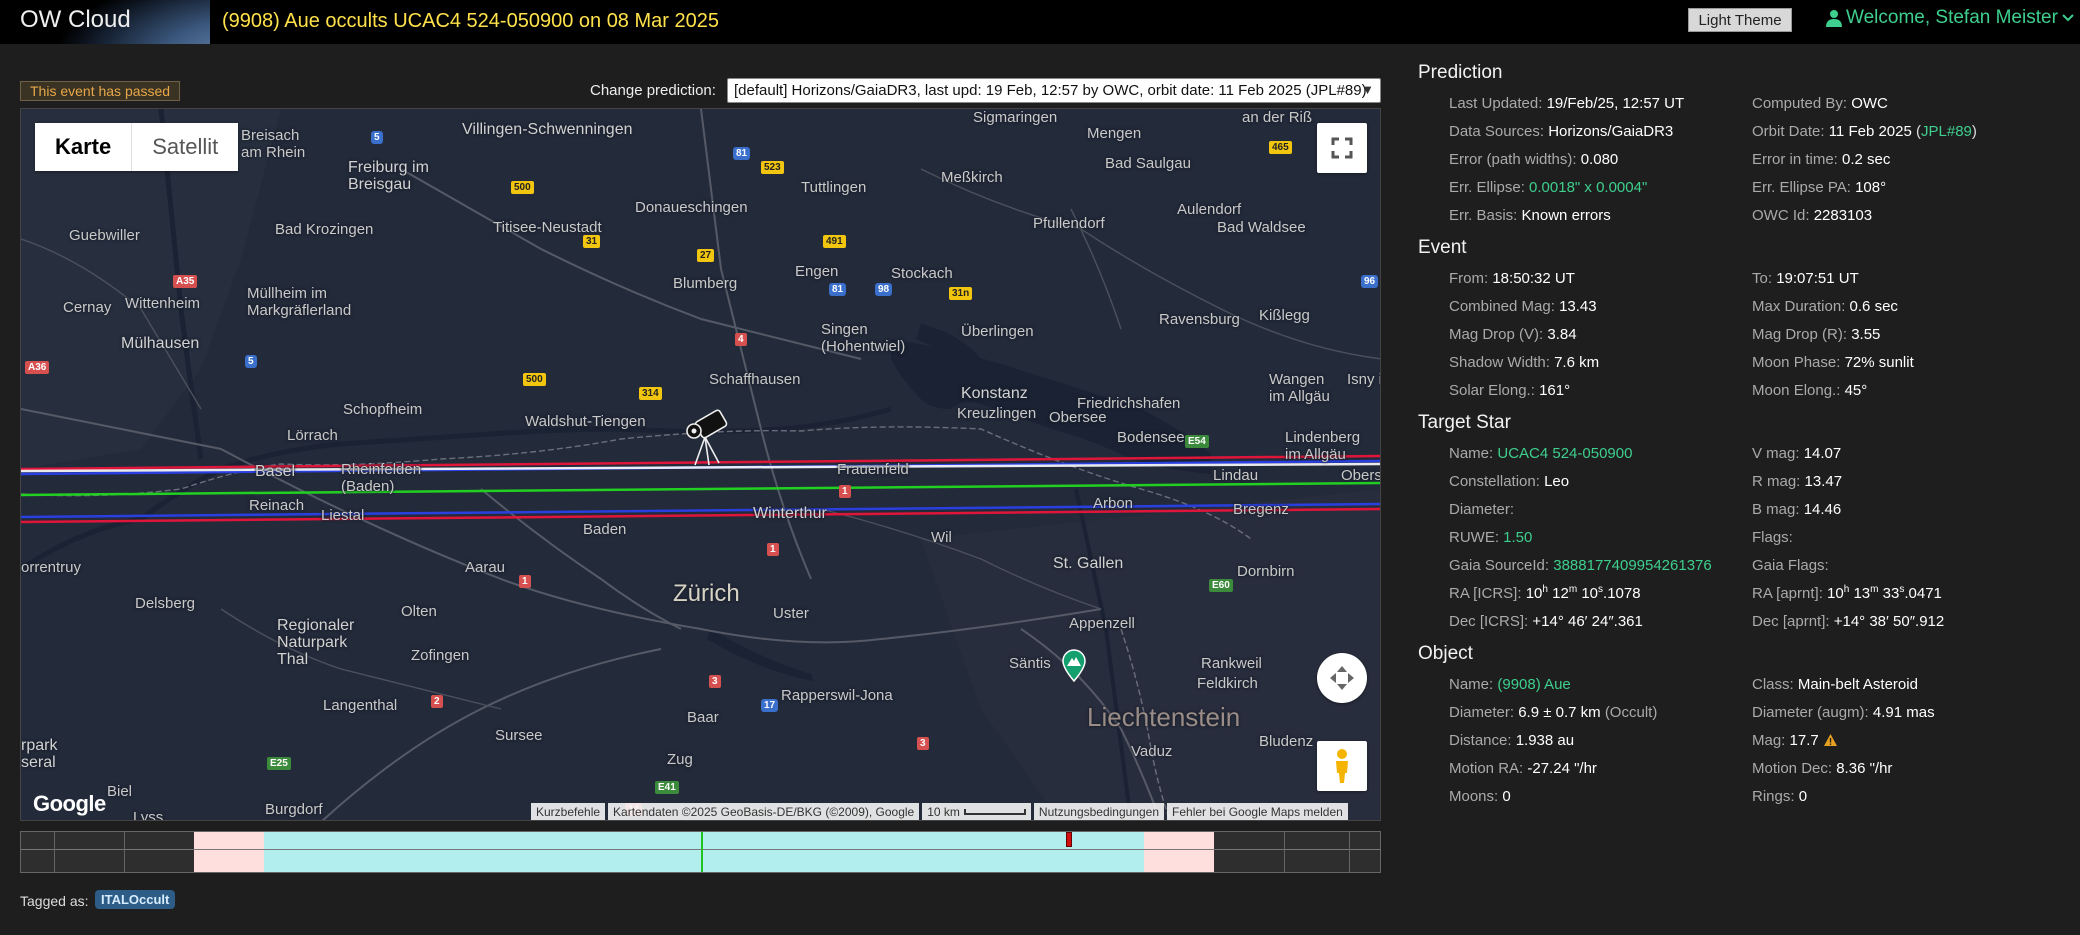 The image size is (2080, 935). Describe the element at coordinates (1583, 593) in the screenshot. I see `ra-icrs-value: 10h 12m 10s.1078` at that location.